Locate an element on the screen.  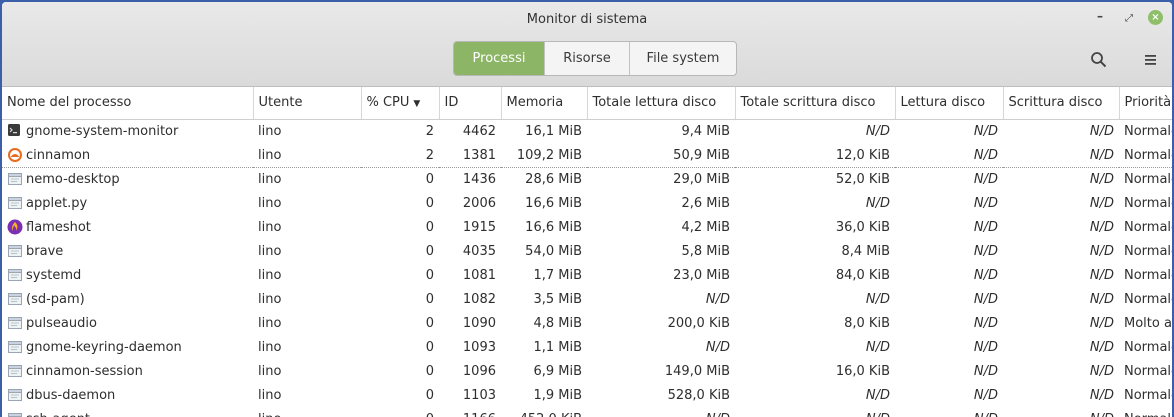
process-name: gnome-system-monitor is located at coordinates (102, 131).